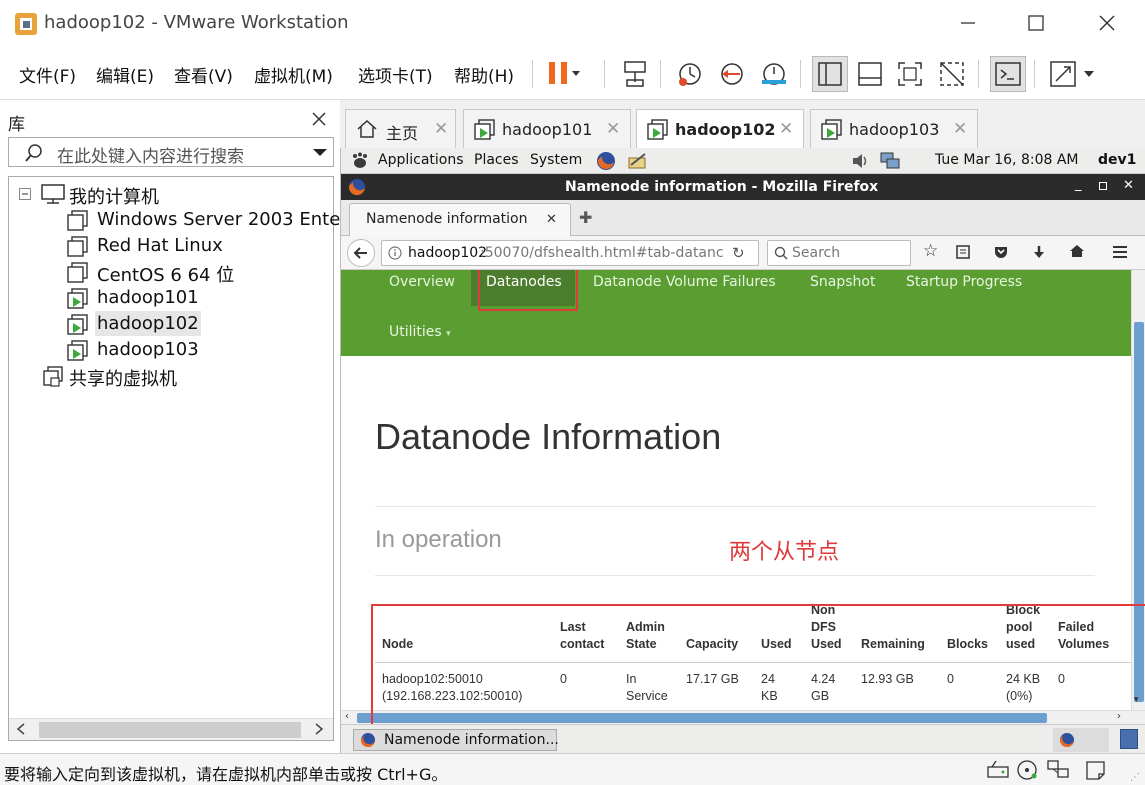 The height and width of the screenshot is (785, 1145). What do you see at coordinates (1001, 252) in the screenshot?
I see `pocket-icon` at bounding box center [1001, 252].